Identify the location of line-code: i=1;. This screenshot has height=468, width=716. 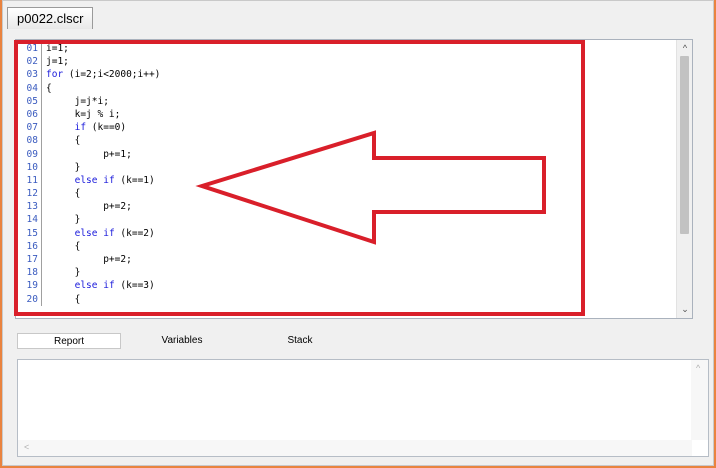
(57, 48).